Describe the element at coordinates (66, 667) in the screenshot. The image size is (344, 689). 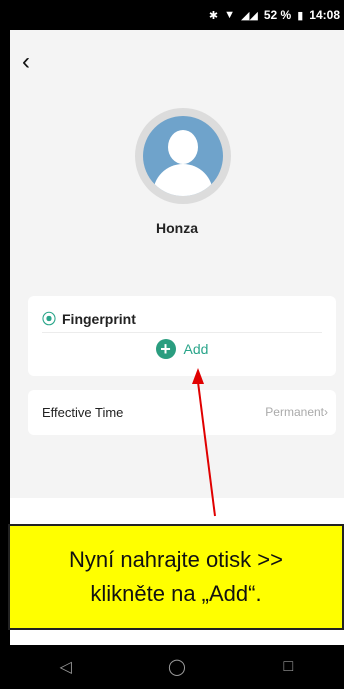
I see `back-triangle-icon: ◁` at that location.